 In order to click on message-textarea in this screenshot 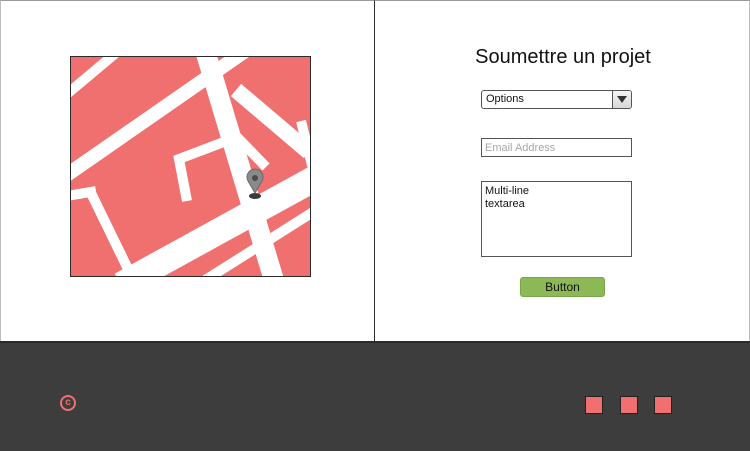, I will do `click(556, 219)`.